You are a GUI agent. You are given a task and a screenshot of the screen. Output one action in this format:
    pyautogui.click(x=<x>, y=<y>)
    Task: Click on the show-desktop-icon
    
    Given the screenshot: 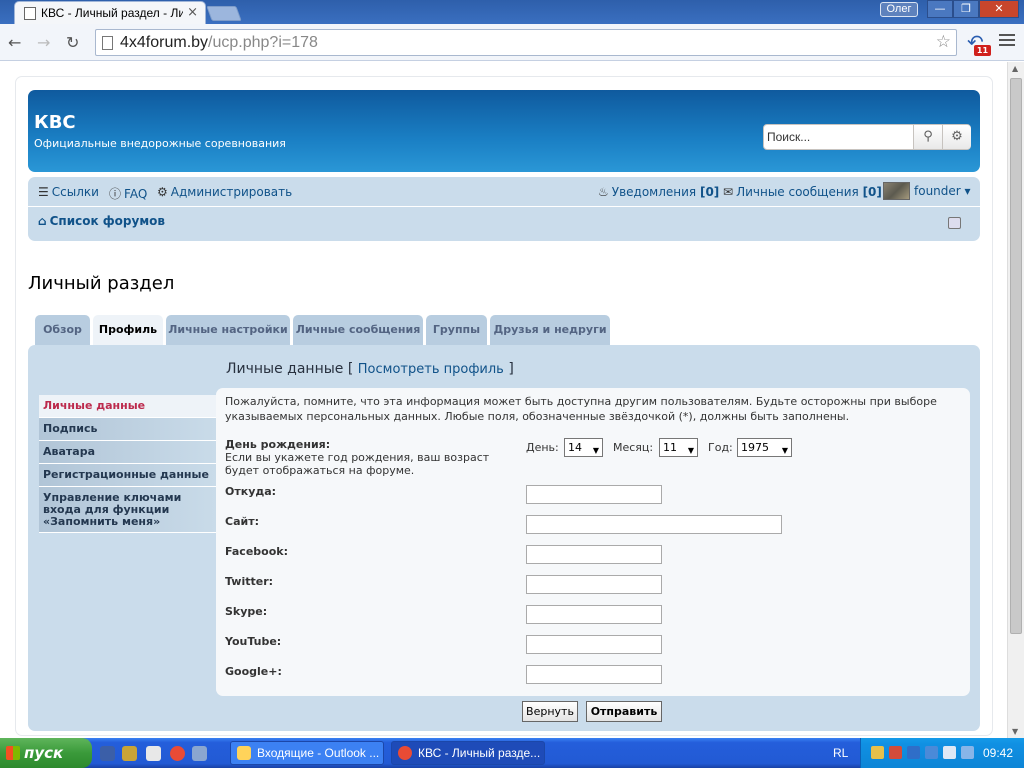 What is the action you would take?
    pyautogui.click(x=107, y=753)
    